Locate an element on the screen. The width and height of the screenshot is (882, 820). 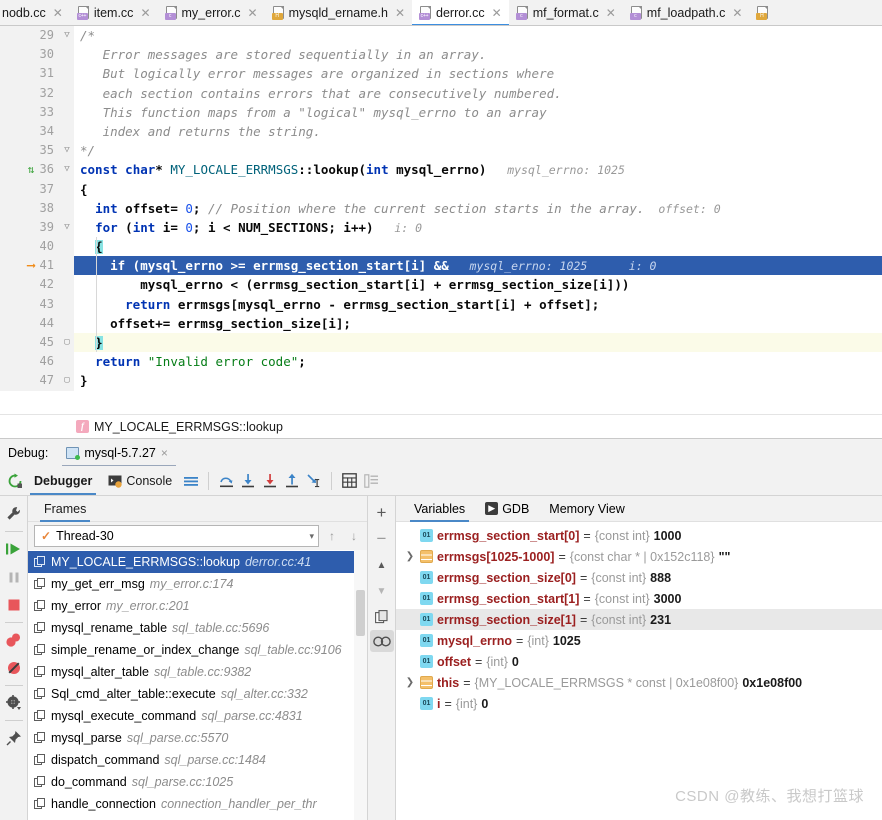
variables-view-icon is located at coordinates (371, 481).